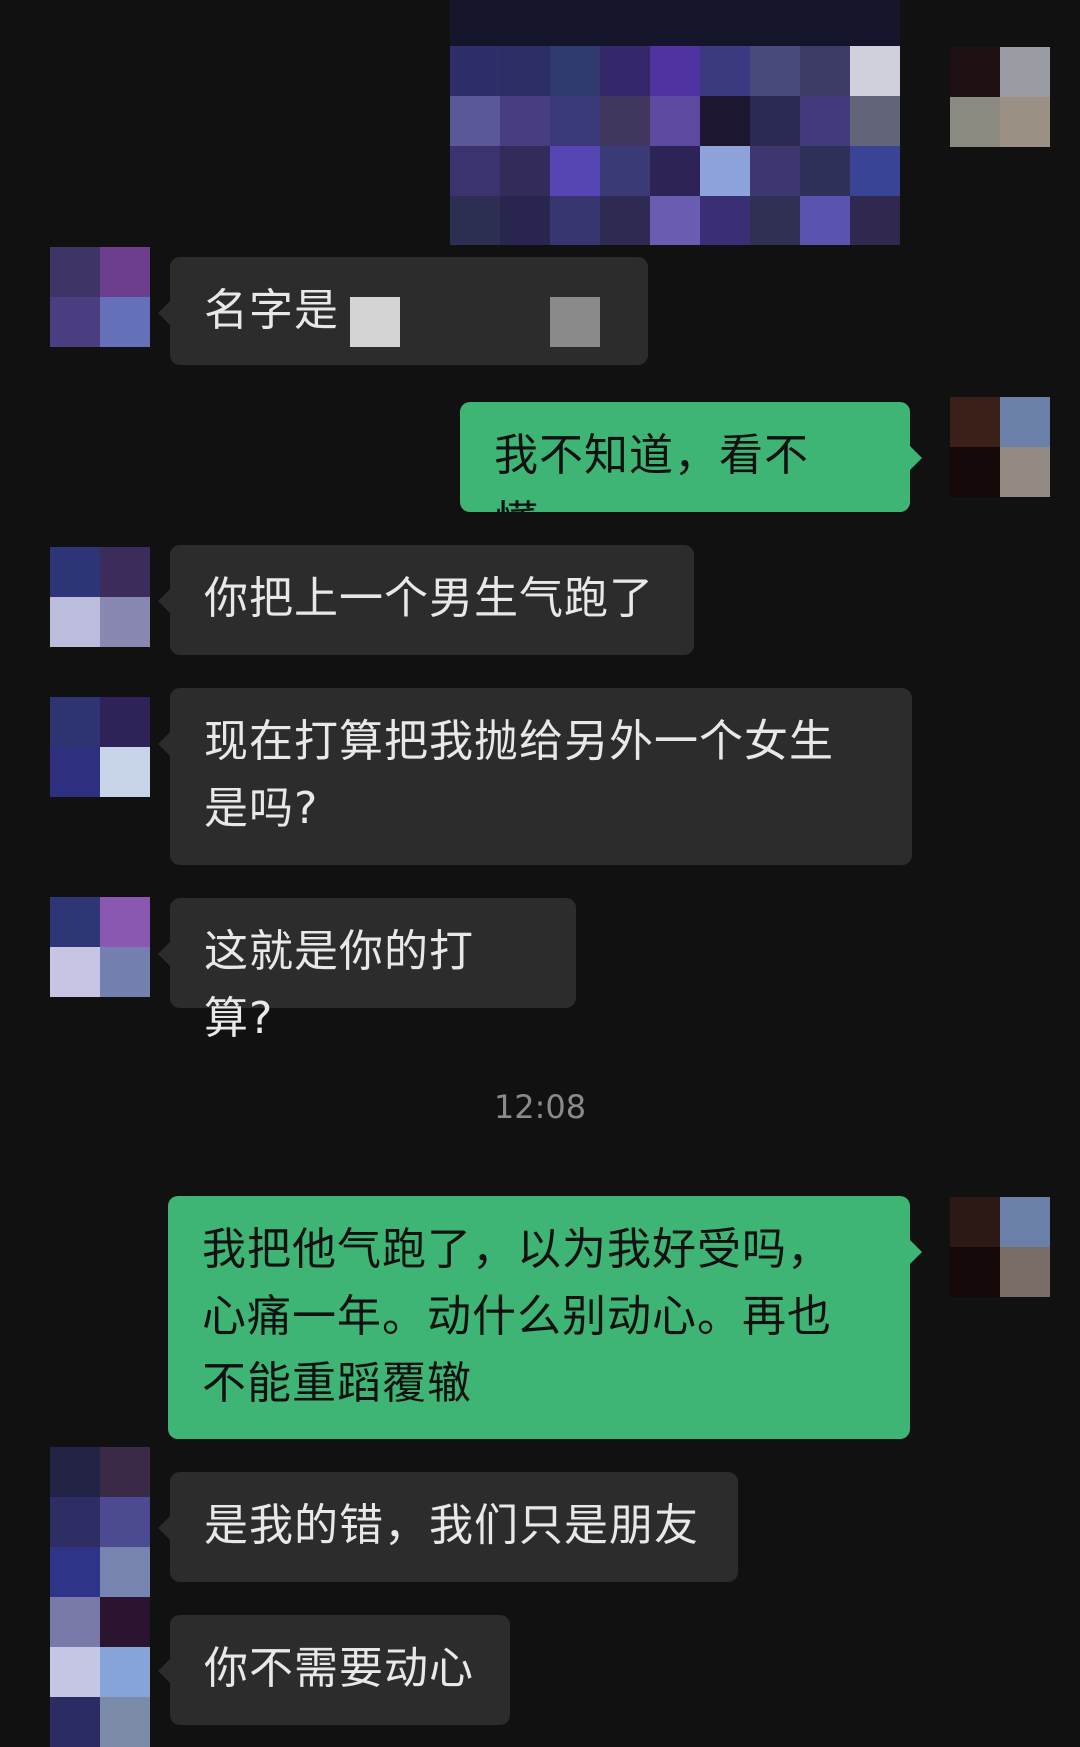 This screenshot has height=1747, width=1080. I want to click on message-text: 名字是, so click(271, 310).